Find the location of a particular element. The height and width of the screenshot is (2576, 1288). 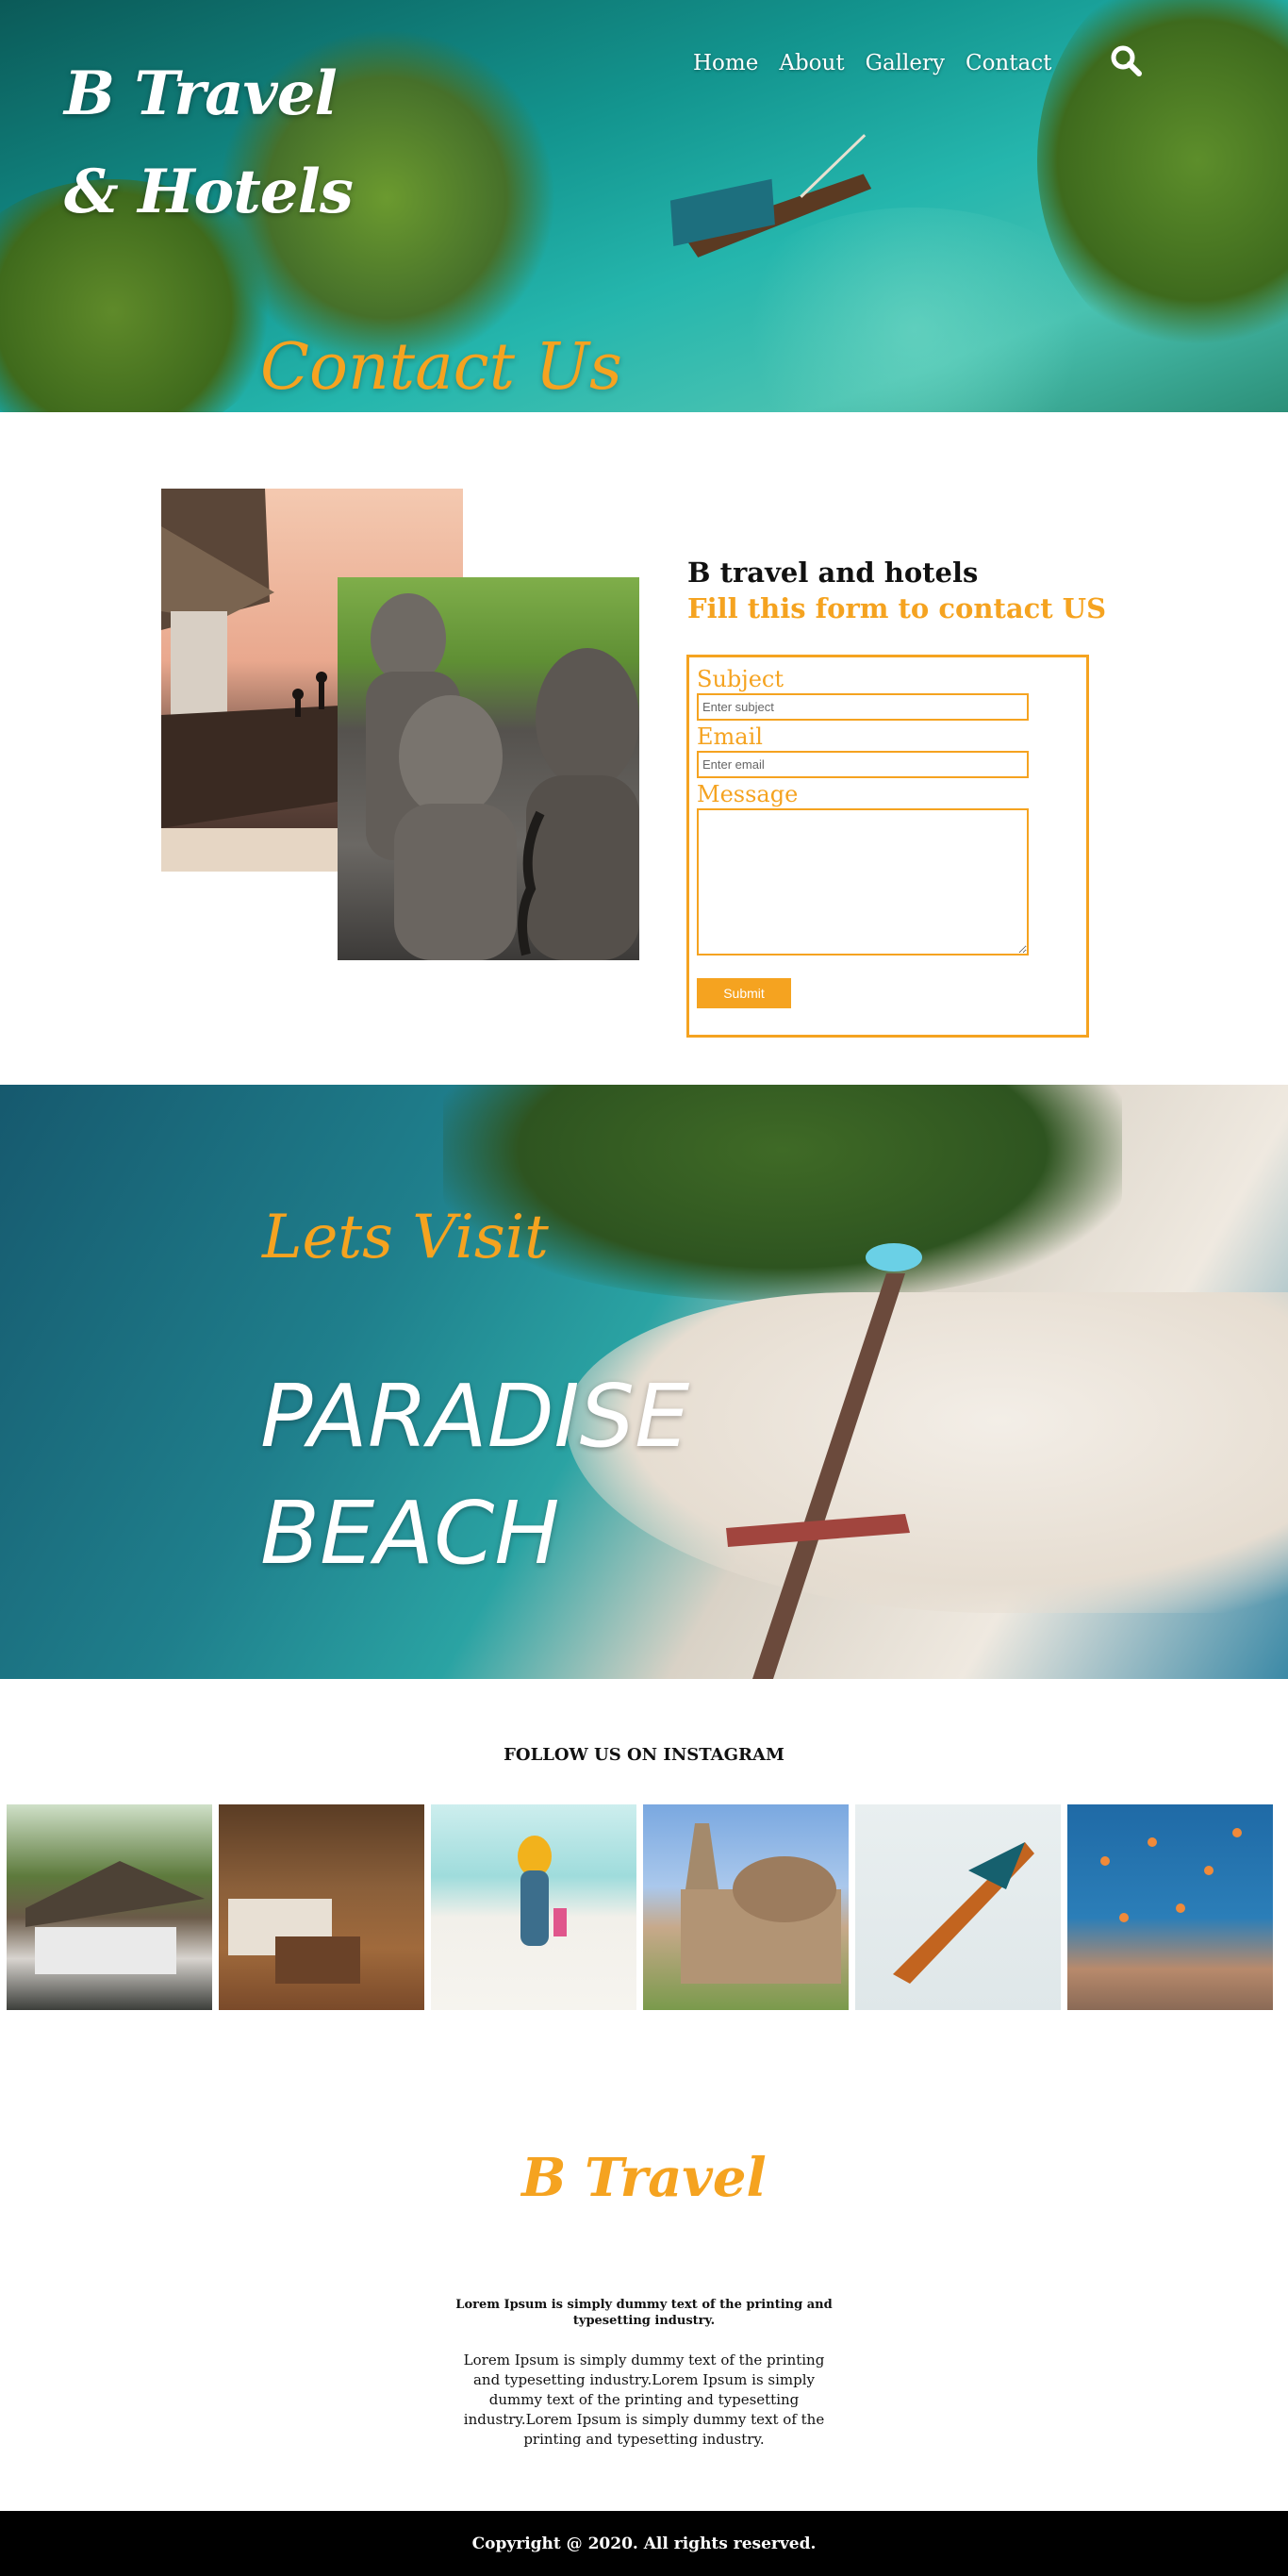

lets-visit-label: Lets Visit is located at coordinates (405, 1237).